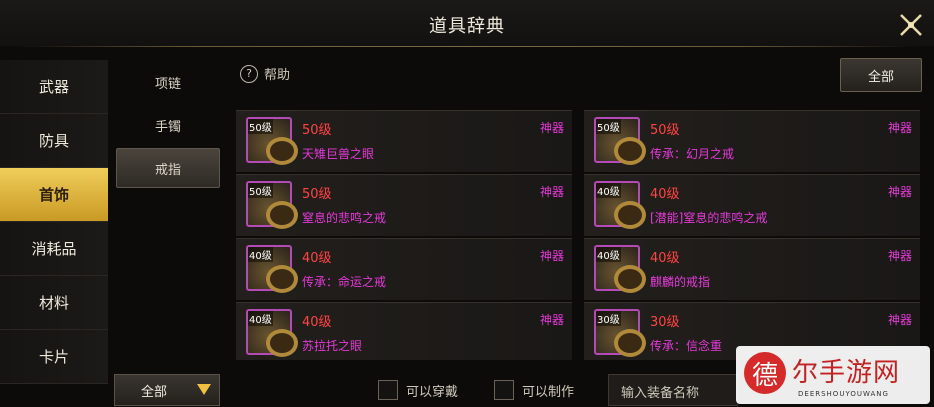  Describe the element at coordinates (54, 249) in the screenshot. I see `nav-item-consumables: 消耗品` at that location.